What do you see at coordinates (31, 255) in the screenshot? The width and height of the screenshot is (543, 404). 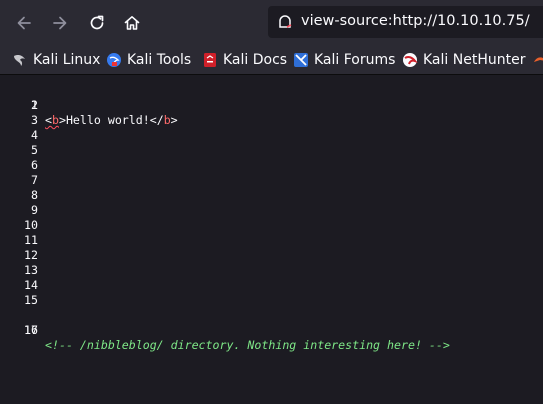 I see `line-number: 12` at bounding box center [31, 255].